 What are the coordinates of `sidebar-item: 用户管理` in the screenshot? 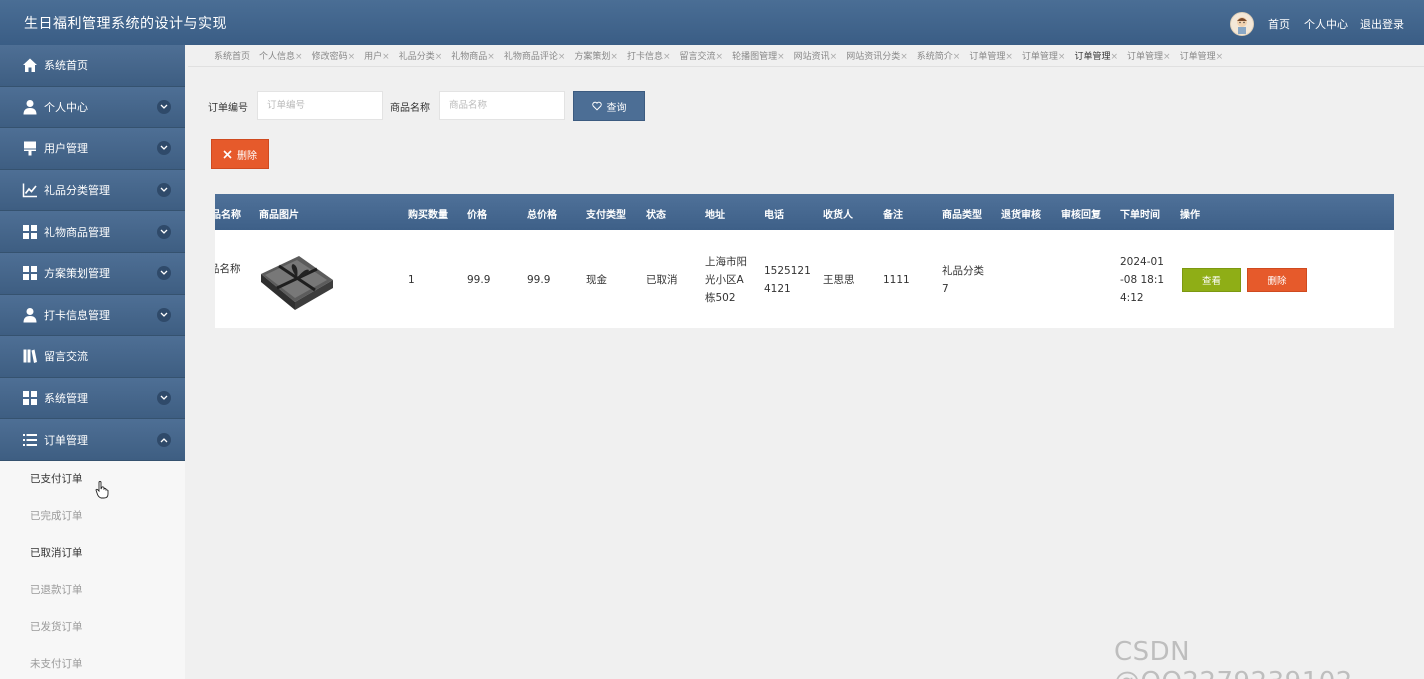 It's located at (92, 149).